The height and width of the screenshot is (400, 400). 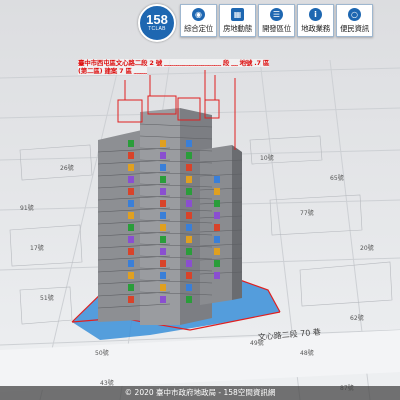 I want to click on development-label: 開發區位, so click(x=276, y=28).